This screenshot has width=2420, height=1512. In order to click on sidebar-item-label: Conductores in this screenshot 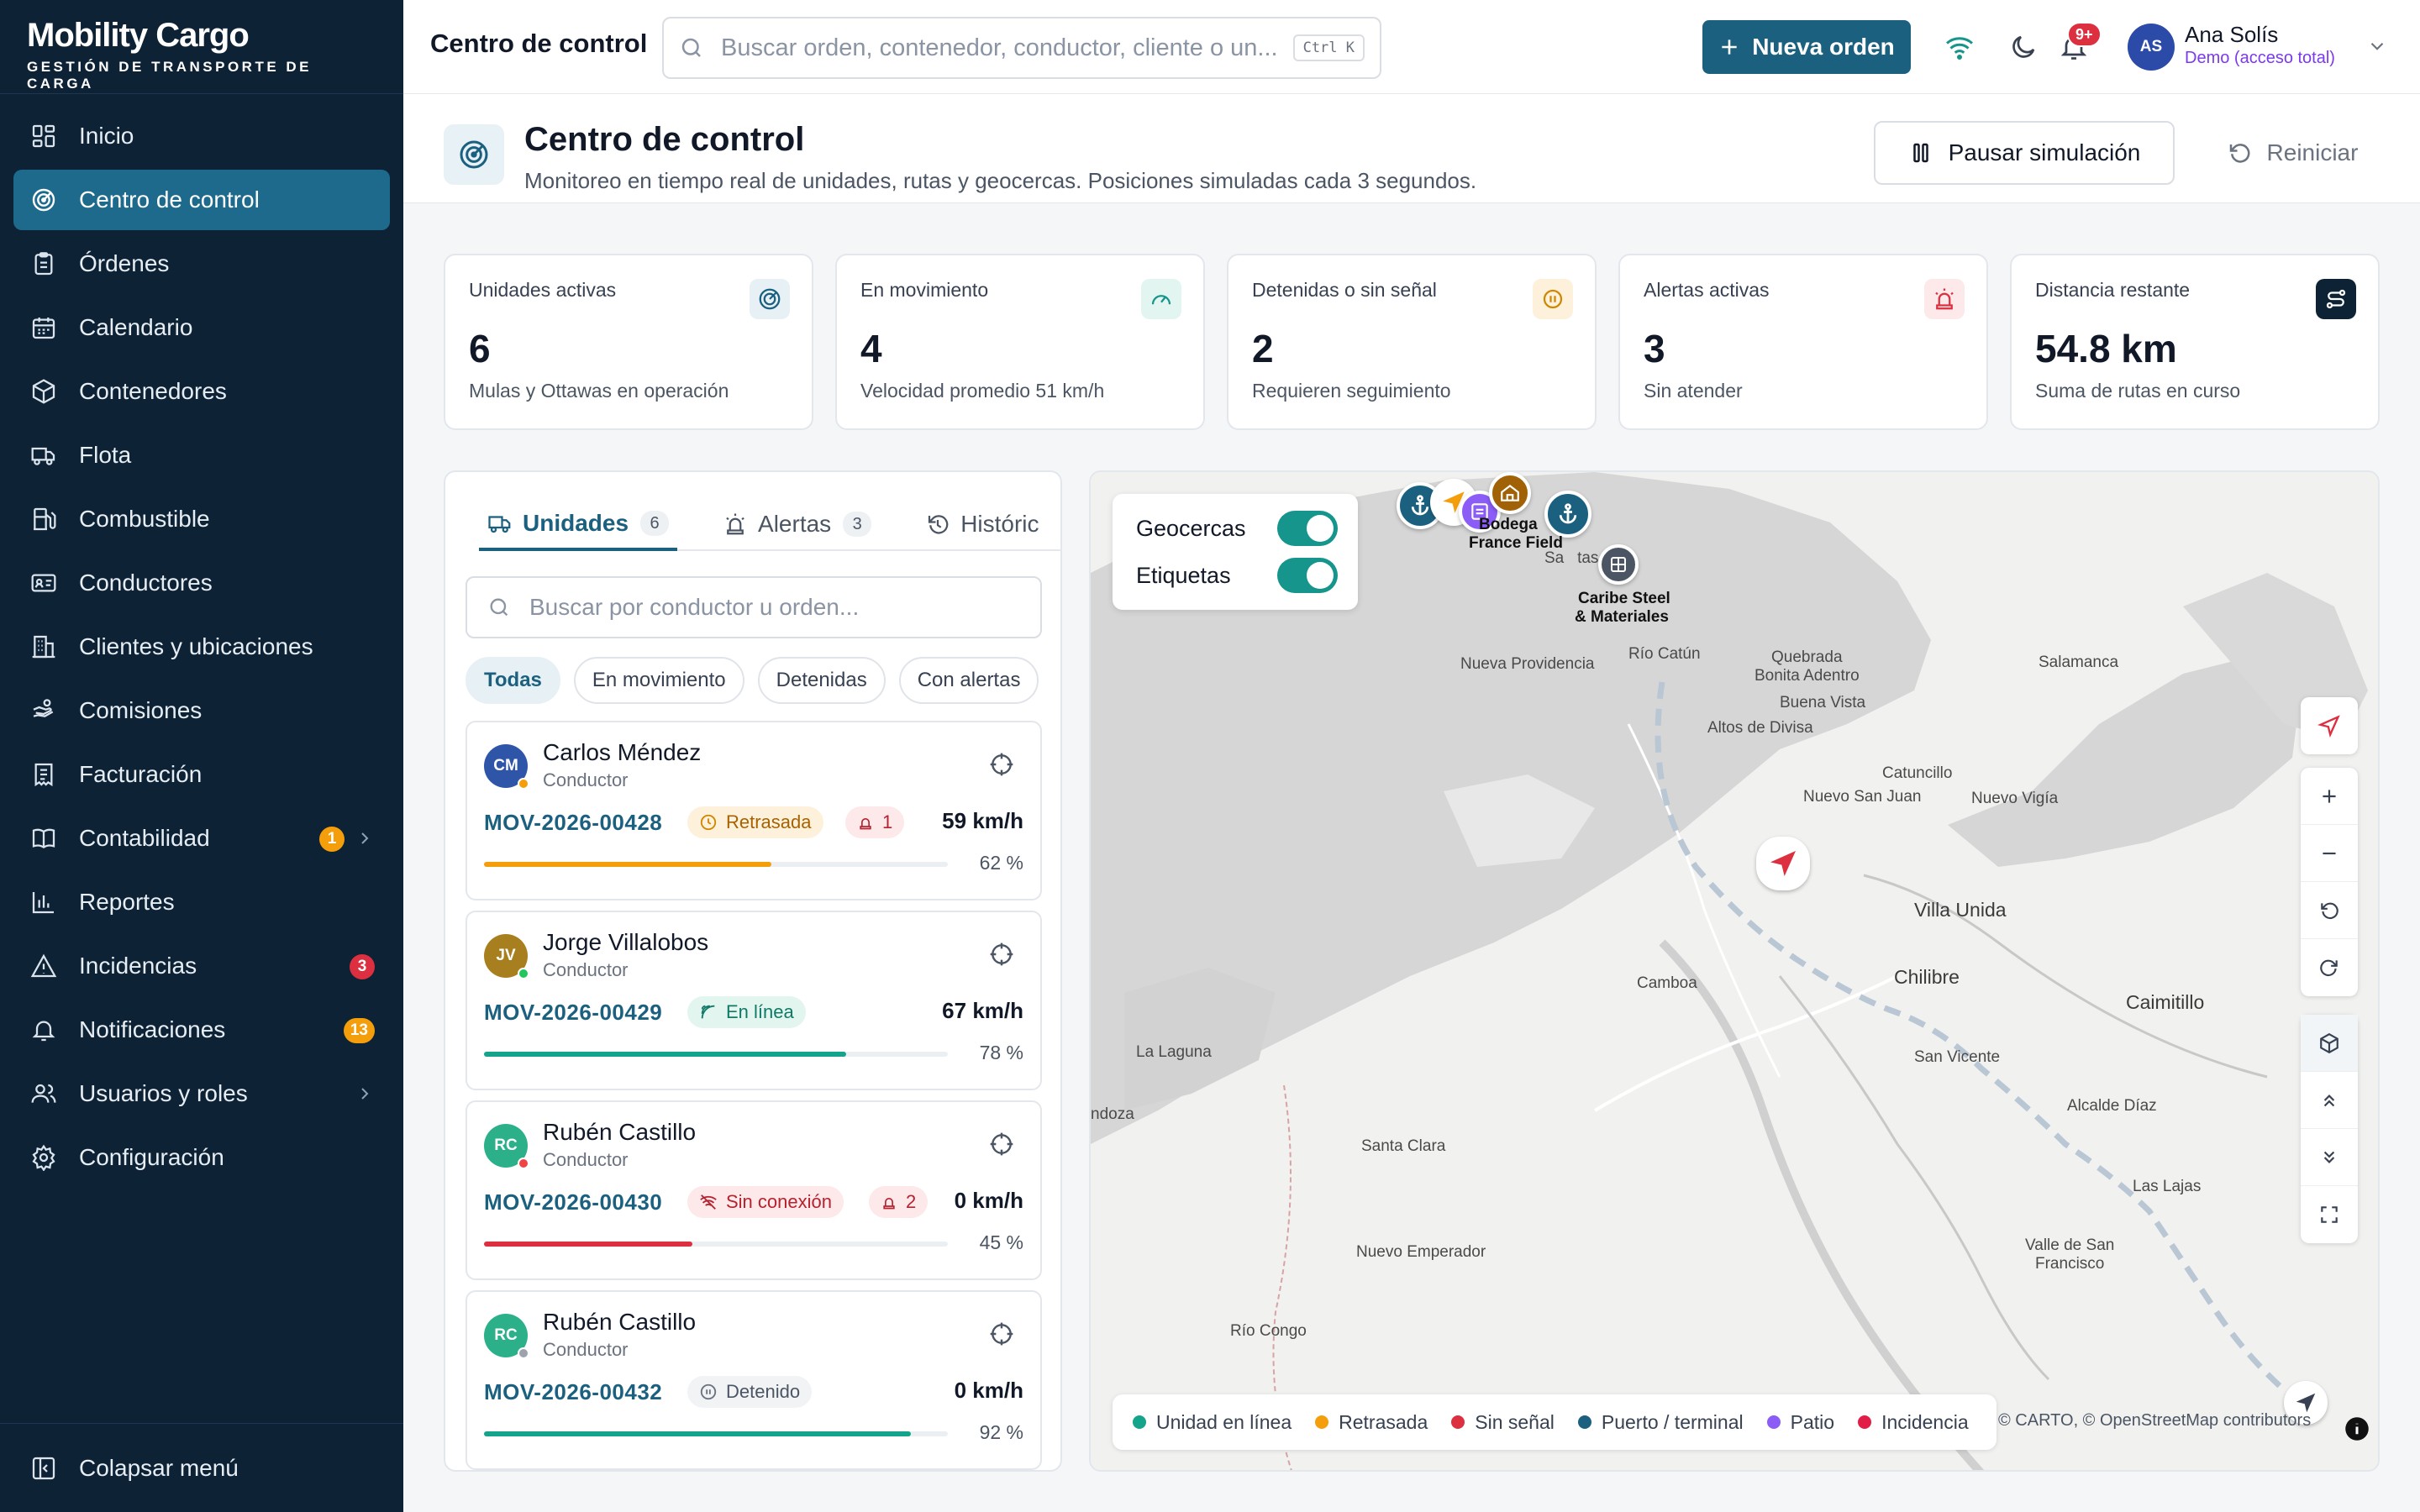, I will do `click(146, 583)`.